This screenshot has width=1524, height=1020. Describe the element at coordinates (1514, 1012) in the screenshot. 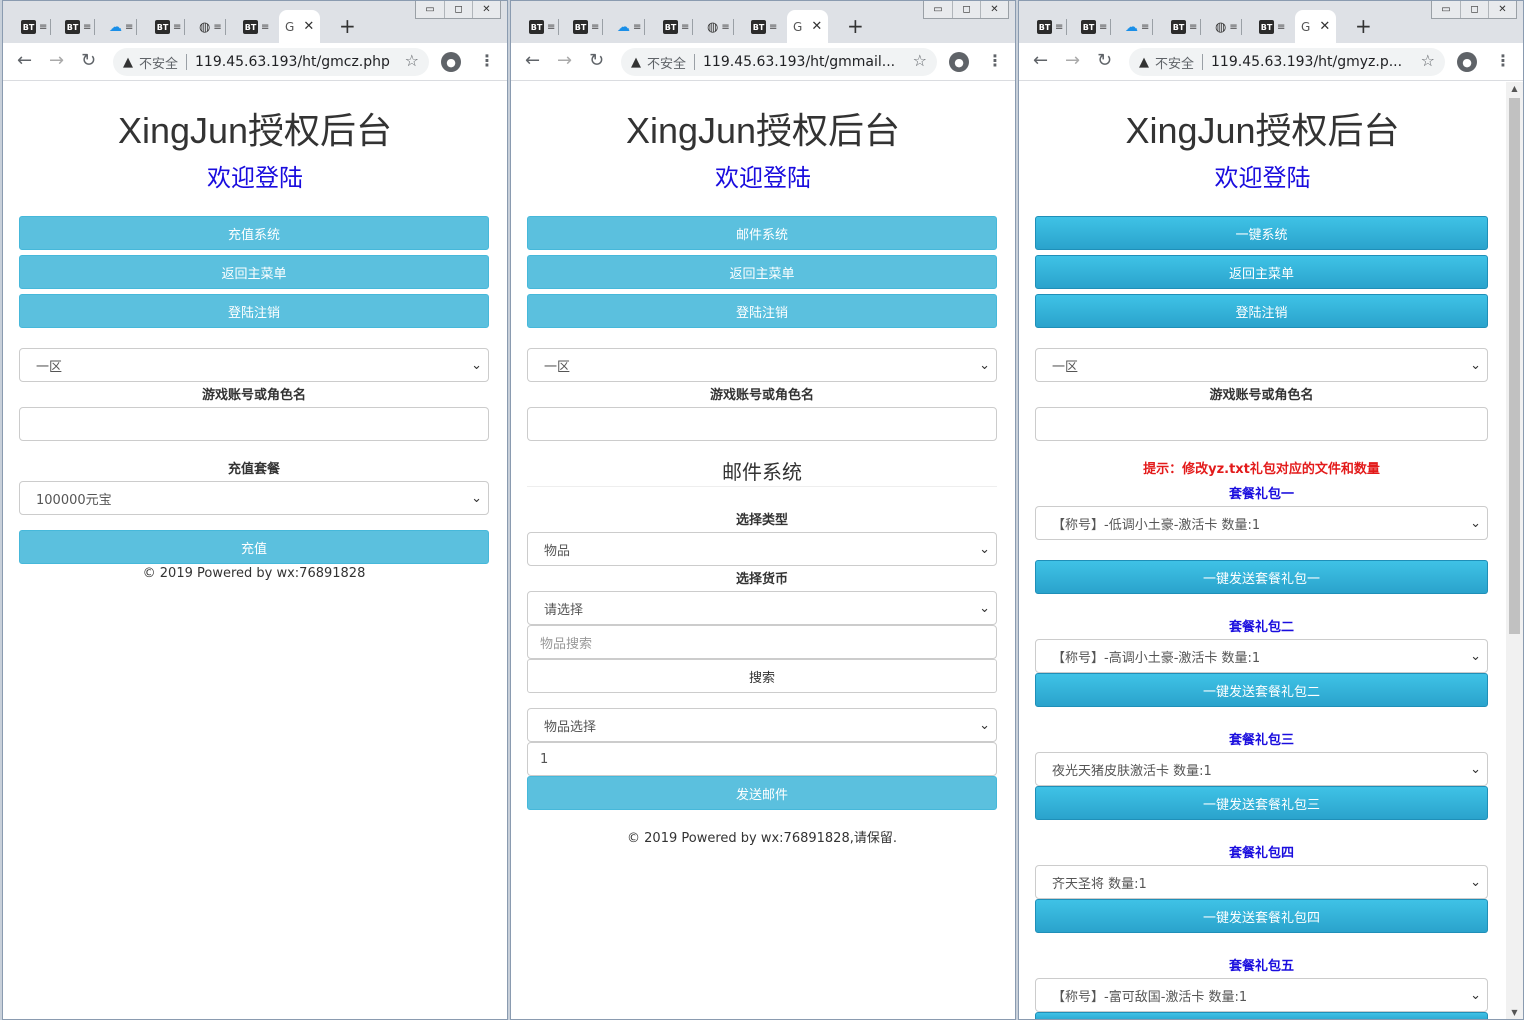

I see `scroll-down-icon: ▼` at that location.